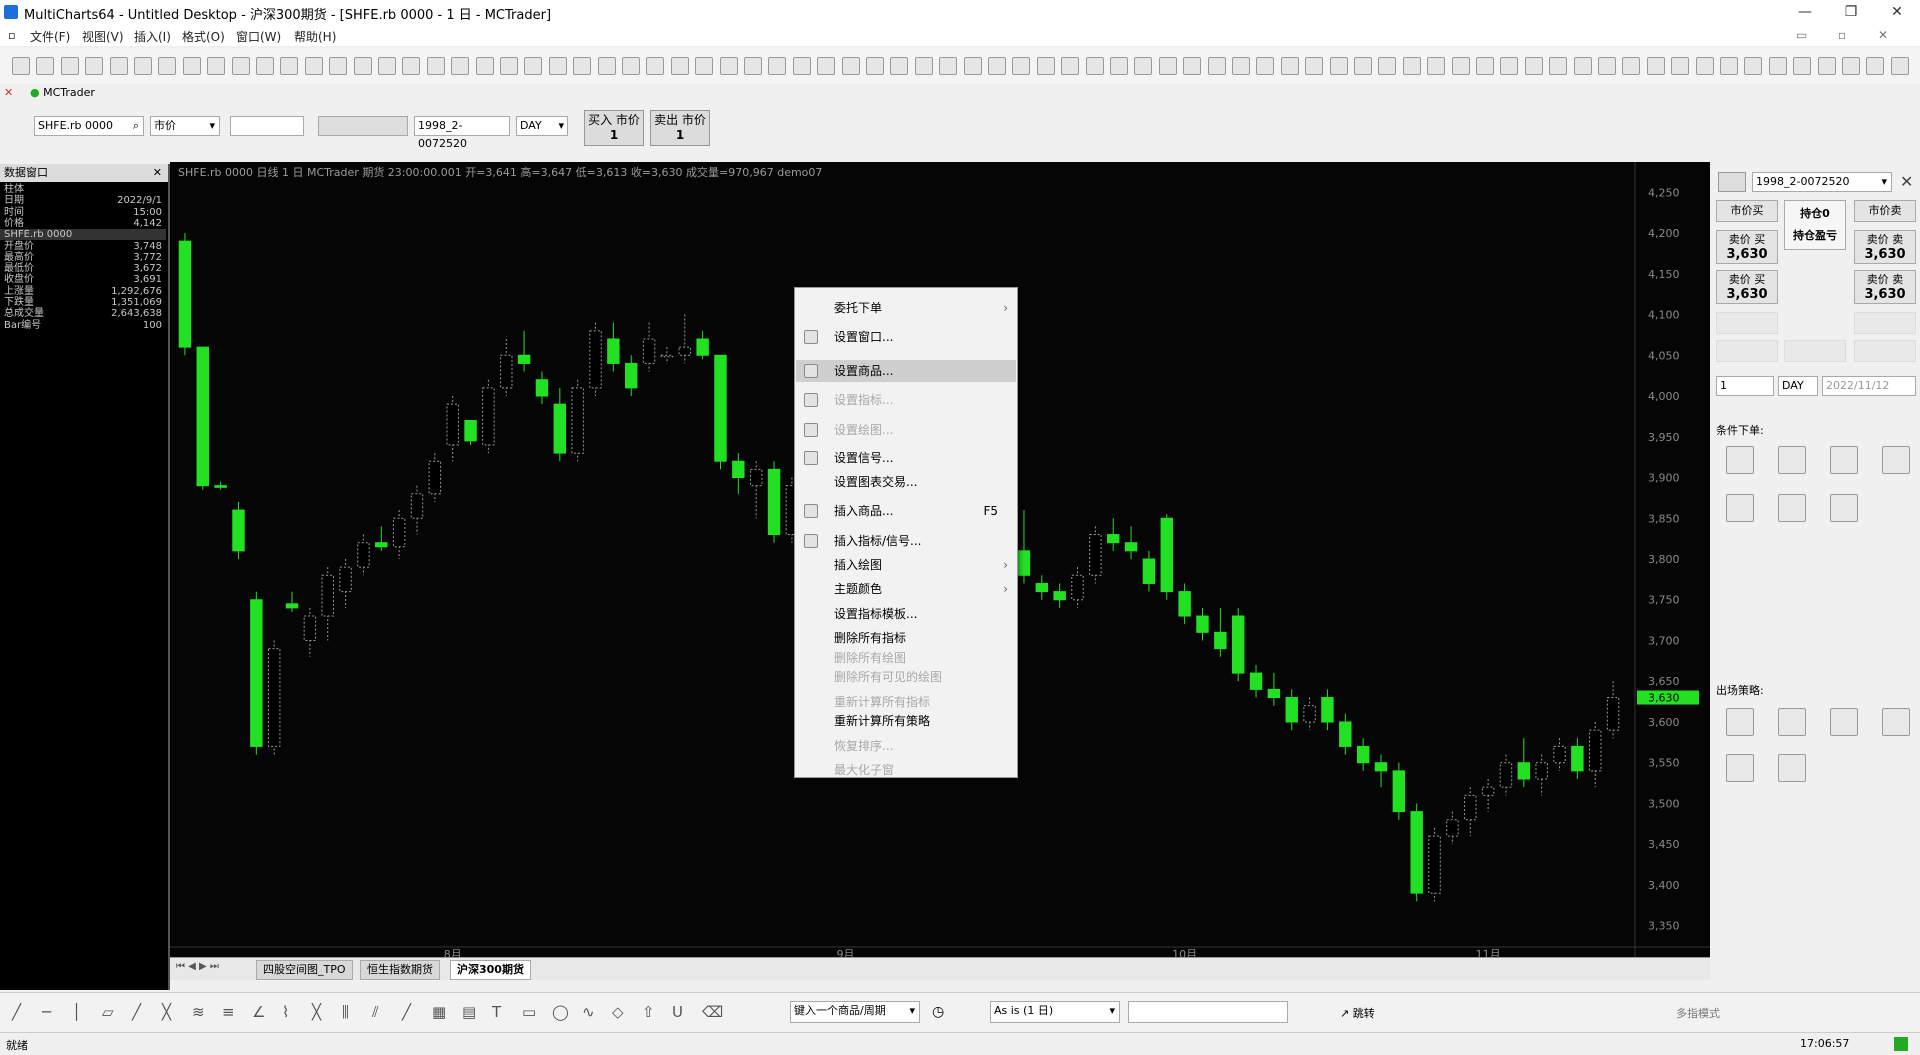 This screenshot has height=1055, width=1920. Describe the element at coordinates (62, 92) in the screenshot. I see `broker-tab: ● MCTrader` at that location.